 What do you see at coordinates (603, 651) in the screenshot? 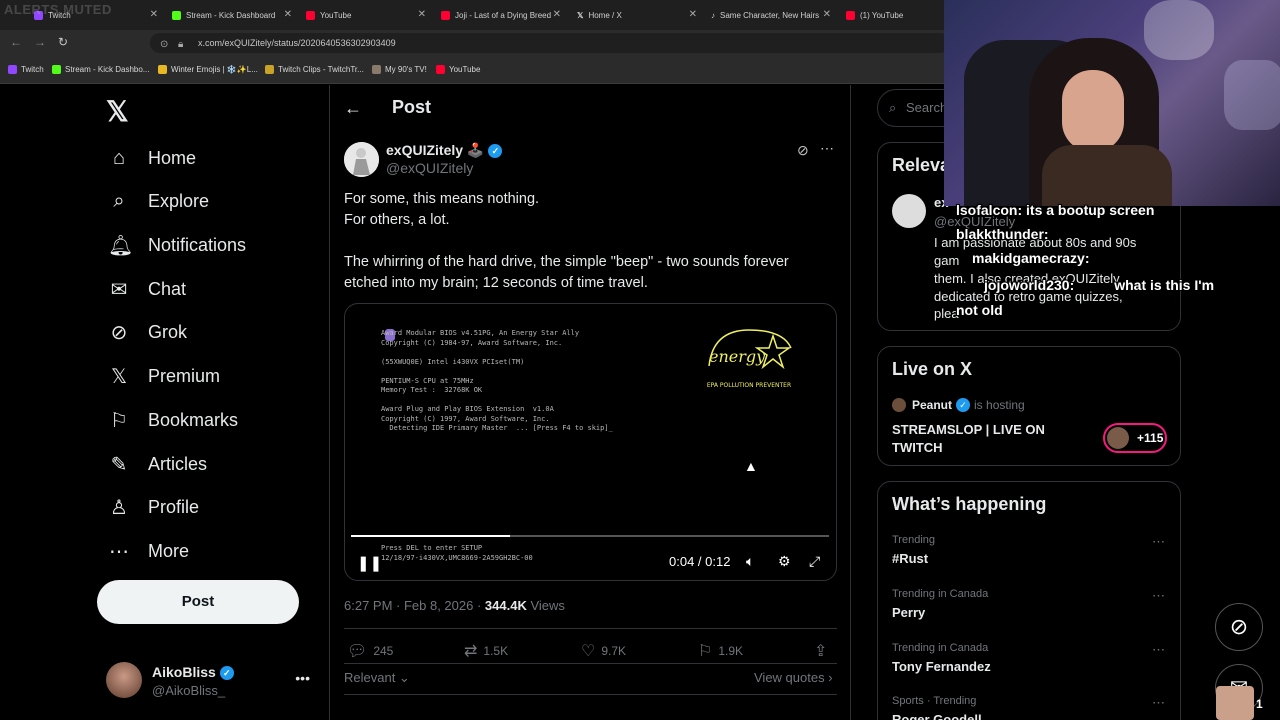
I see `like-button: ♡ 9.7K` at bounding box center [603, 651].